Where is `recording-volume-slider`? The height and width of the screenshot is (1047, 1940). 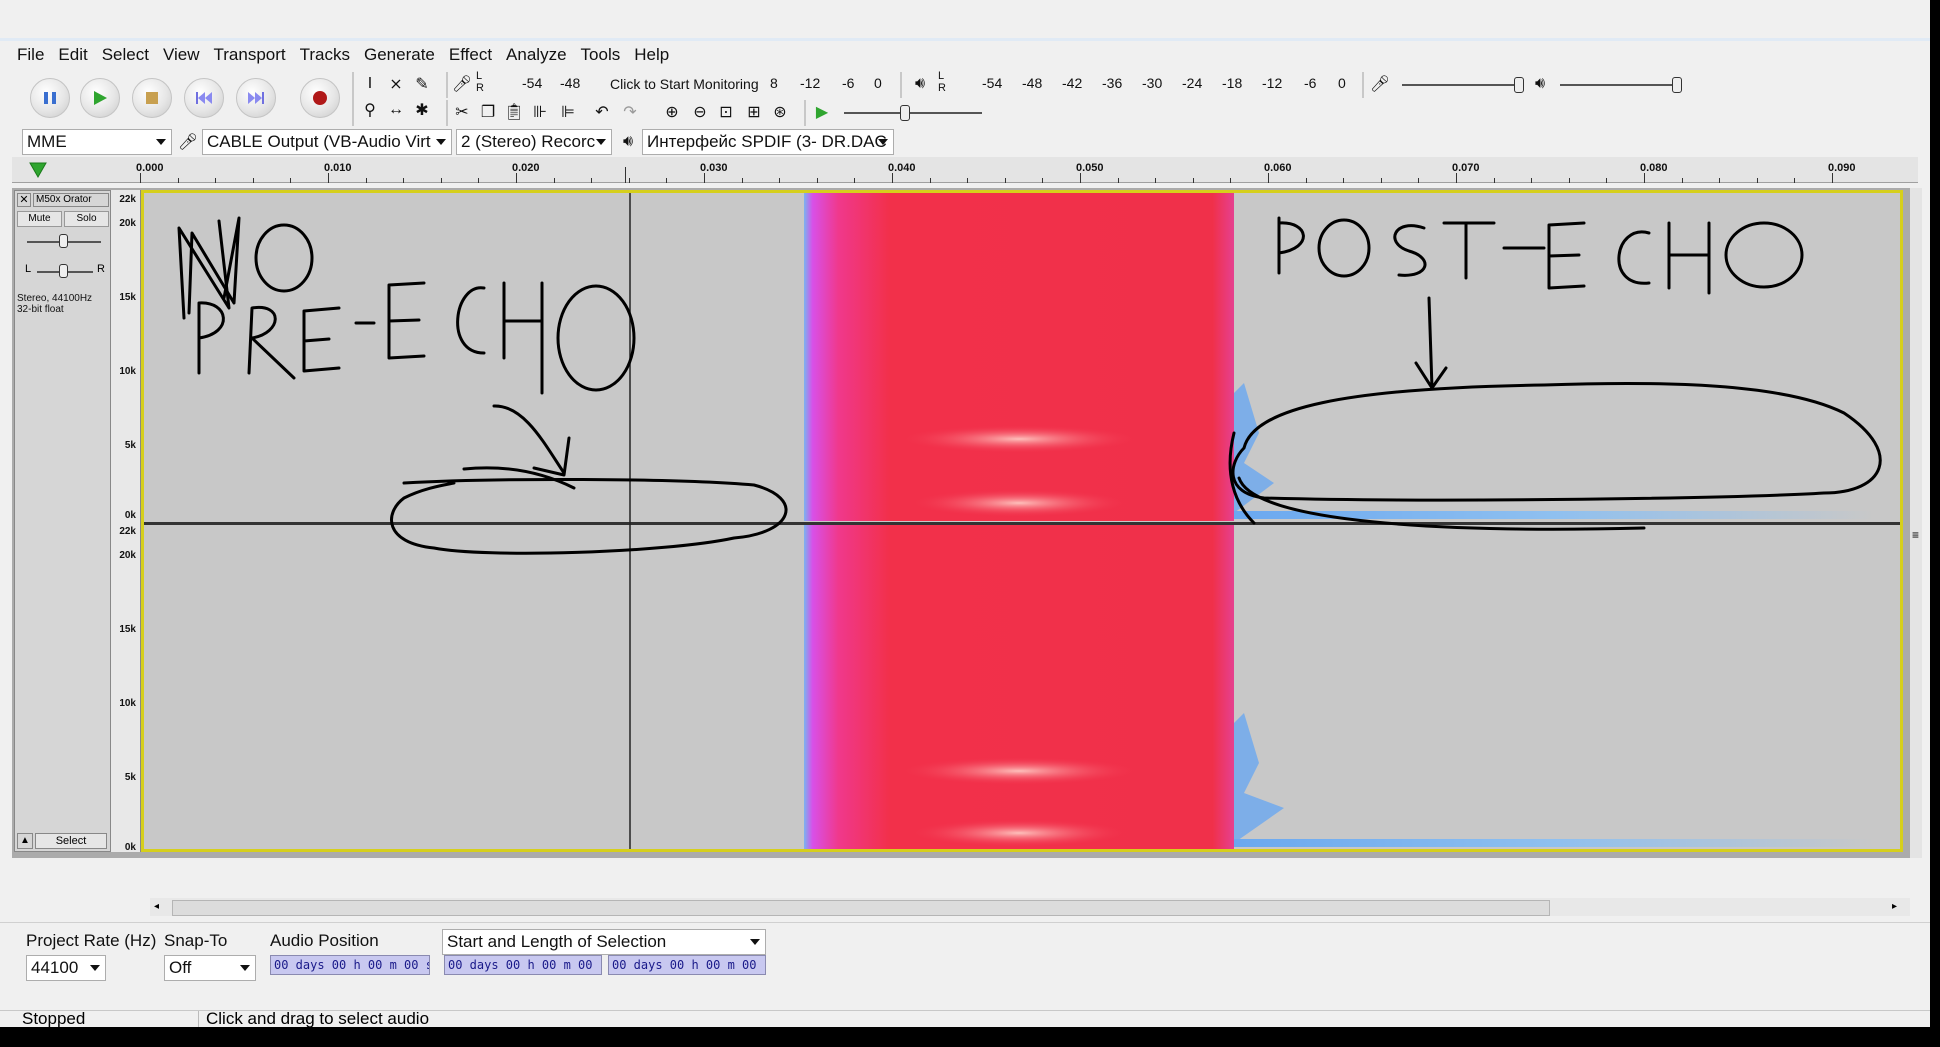
recording-volume-slider is located at coordinates (1461, 85).